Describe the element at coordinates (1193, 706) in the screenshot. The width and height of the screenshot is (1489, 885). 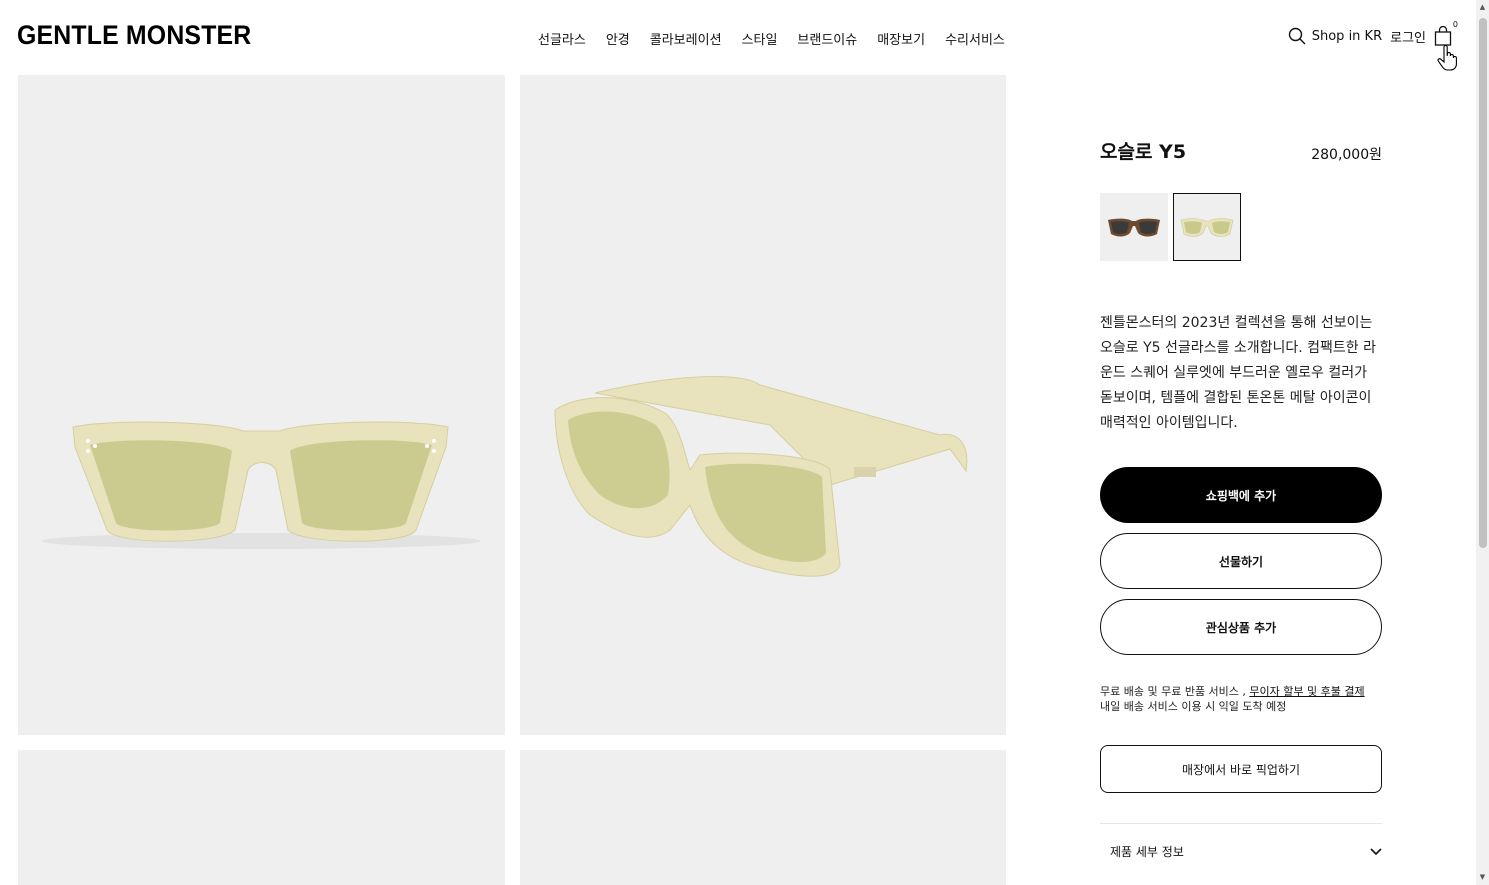
I see `next-day-delivery-text: 내일 배송 서비스 이용 시 익일 도착 예정` at that location.